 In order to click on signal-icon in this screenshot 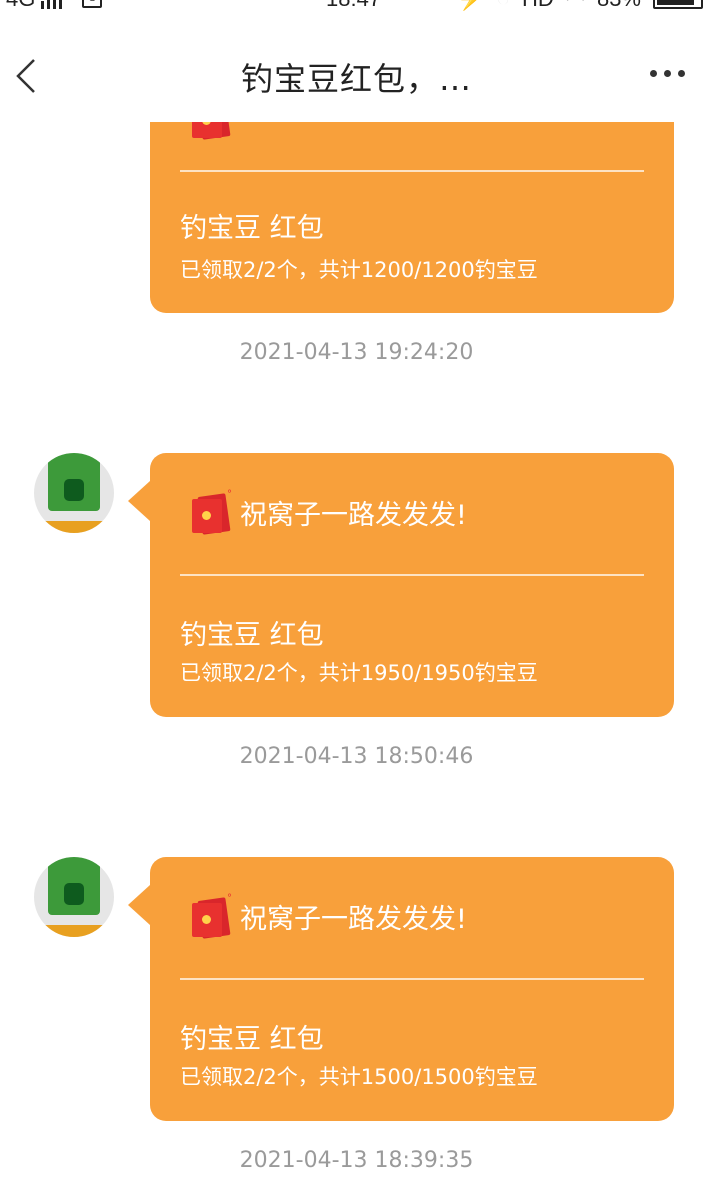, I will do `click(52, 4)`.